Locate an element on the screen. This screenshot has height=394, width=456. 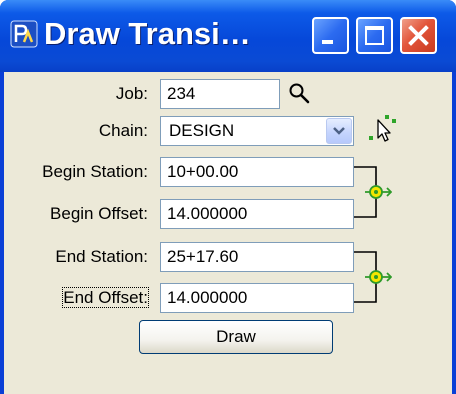
close-button is located at coordinates (418, 35).